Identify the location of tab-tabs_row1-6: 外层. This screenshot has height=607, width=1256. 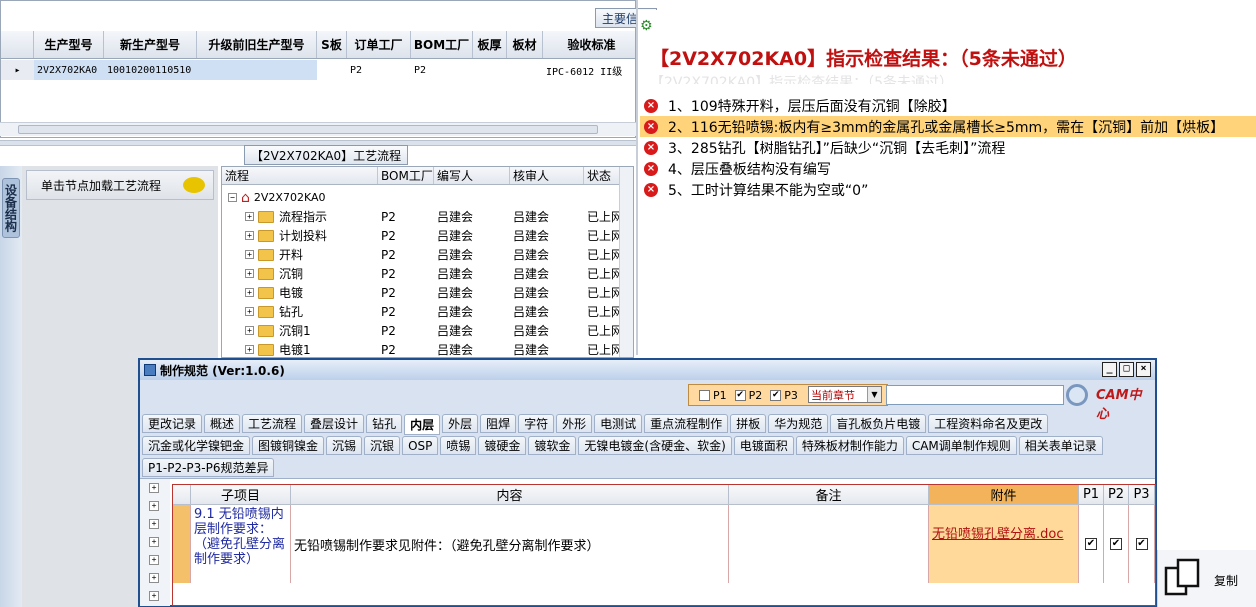
(460, 423).